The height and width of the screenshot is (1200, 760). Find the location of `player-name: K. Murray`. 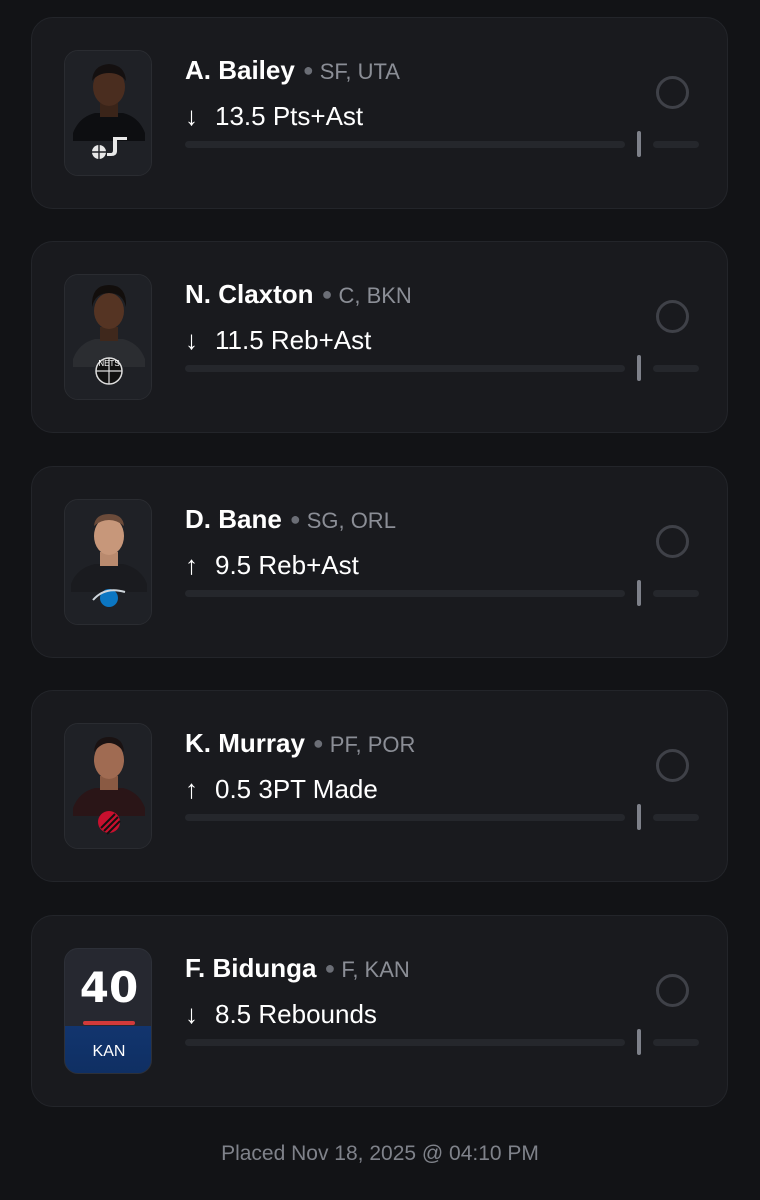

player-name: K. Murray is located at coordinates (245, 743).